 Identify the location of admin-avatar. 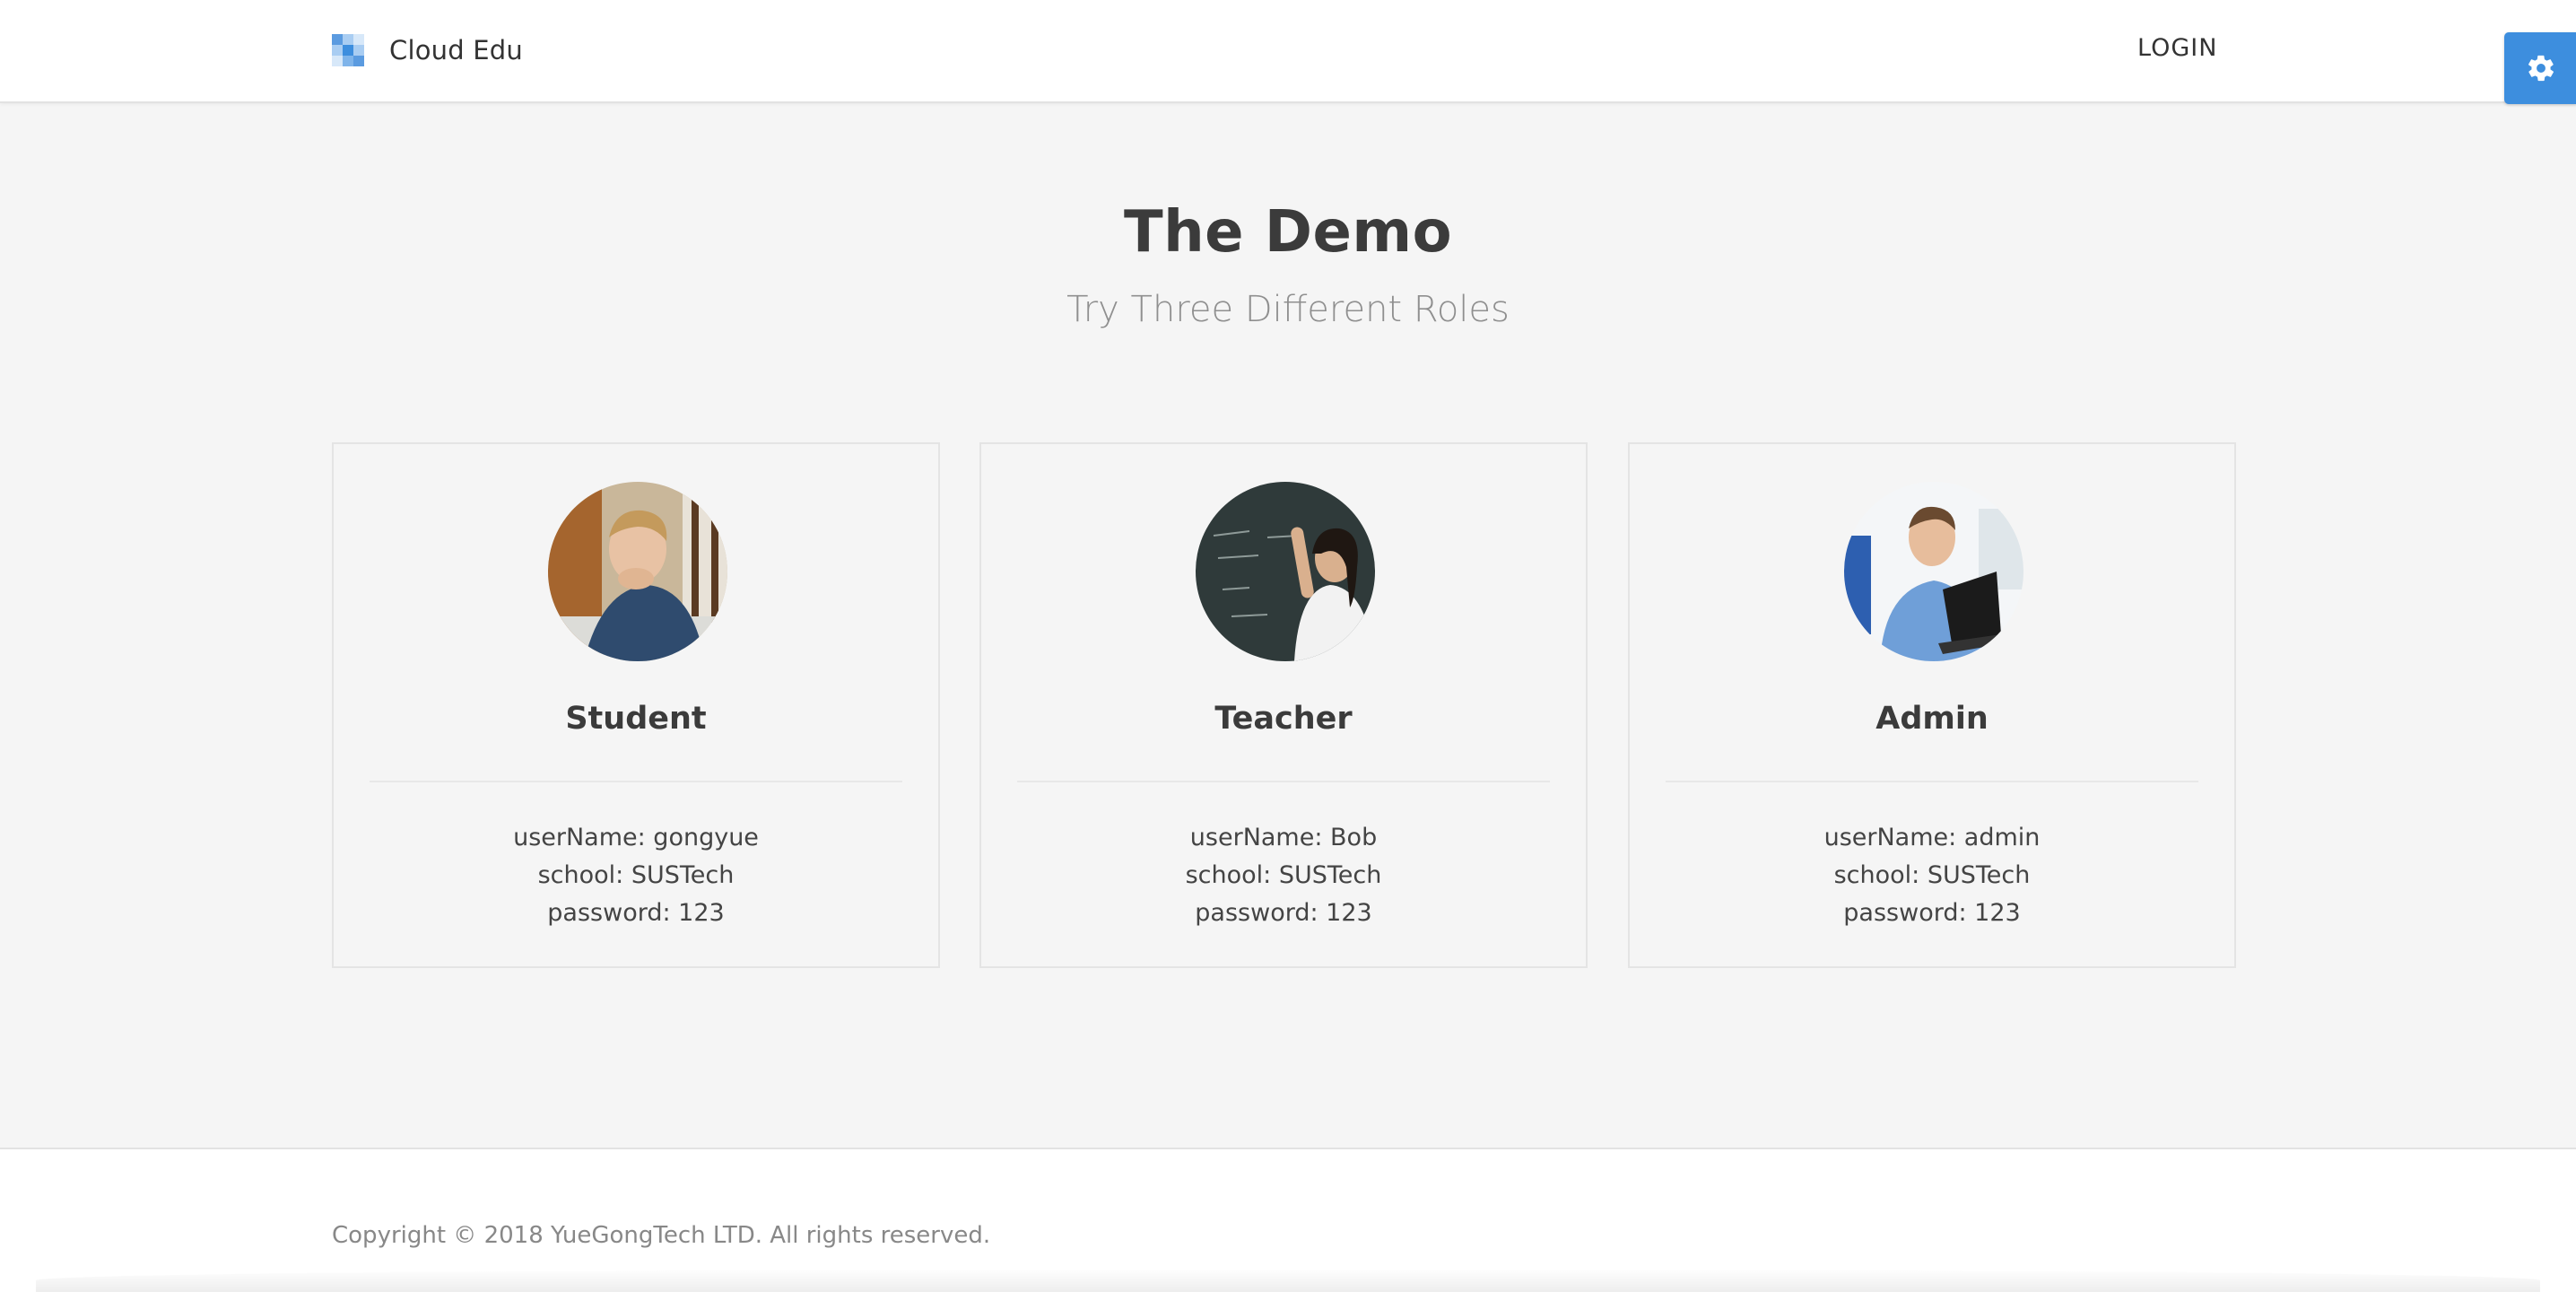
(1933, 571).